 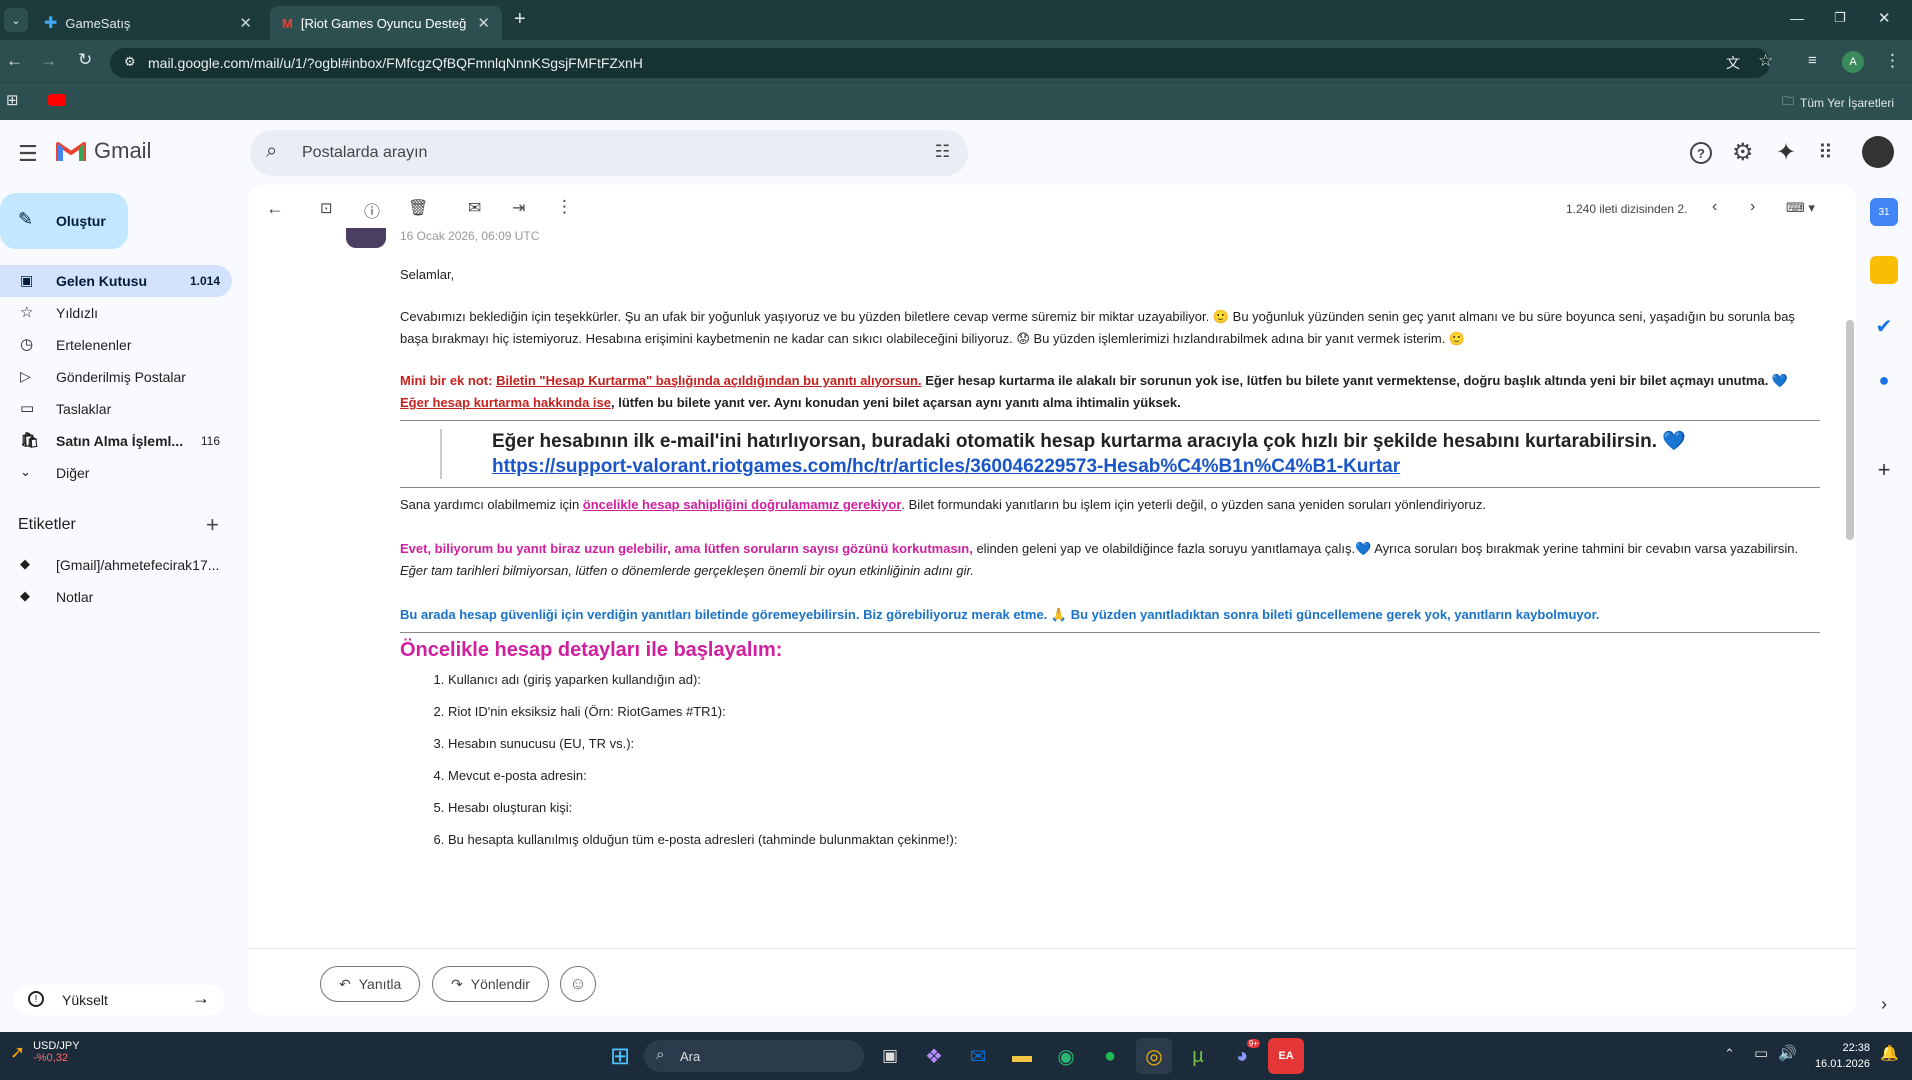 What do you see at coordinates (116, 441) in the screenshot?
I see `sidebar-item-purchases: 🛍 Satın Alma İşleml... 116` at bounding box center [116, 441].